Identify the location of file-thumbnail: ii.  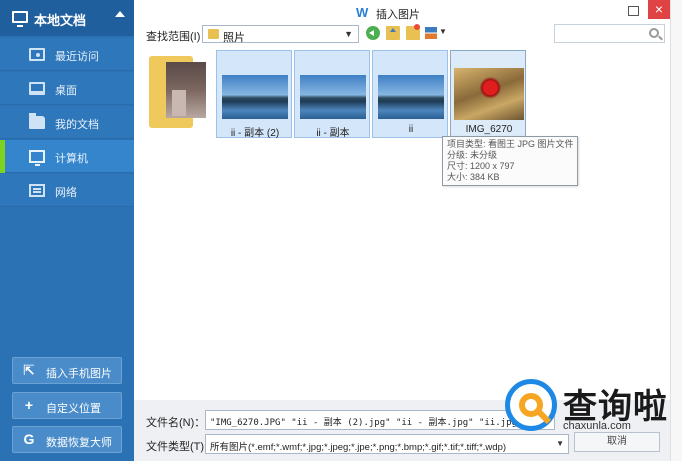
(410, 94).